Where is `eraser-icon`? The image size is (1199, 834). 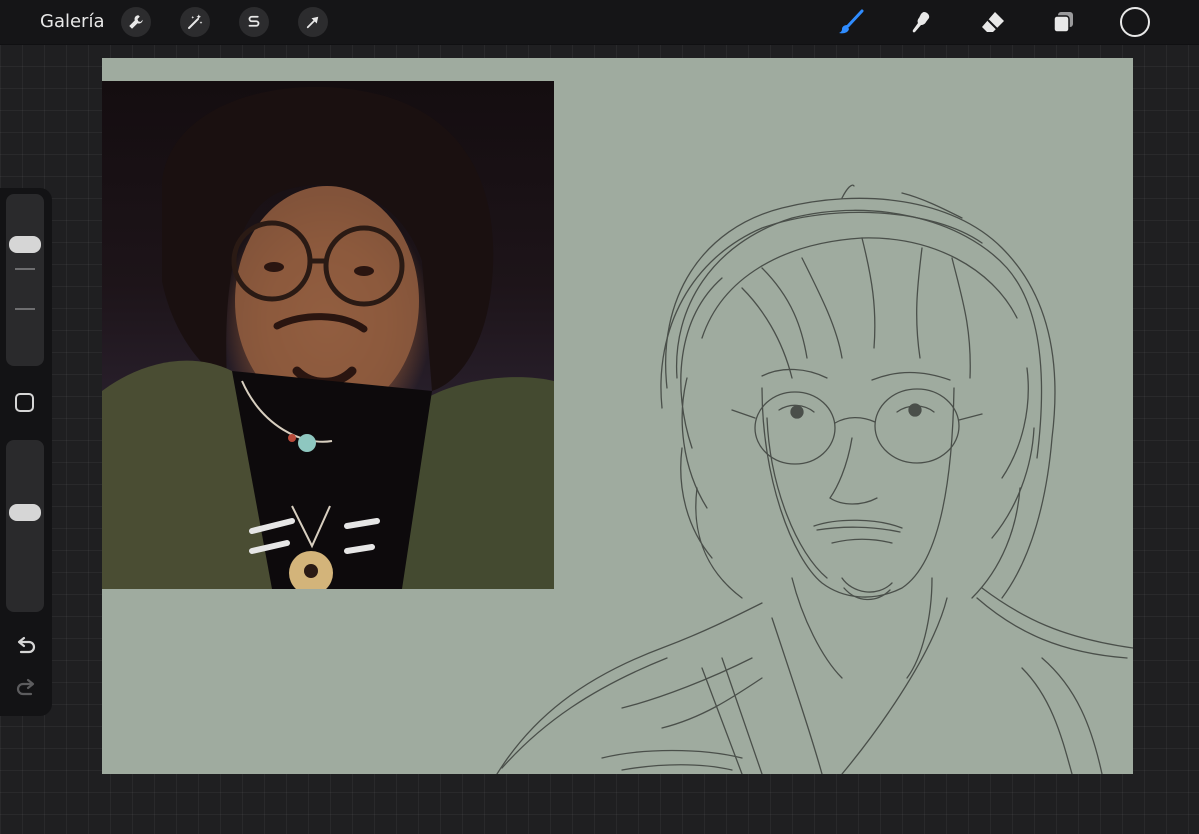
eraser-icon is located at coordinates (993, 22).